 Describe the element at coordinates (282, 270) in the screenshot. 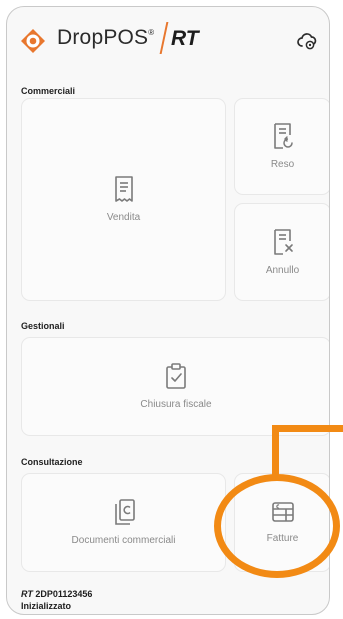

I see `annullo-label: Annullo` at that location.